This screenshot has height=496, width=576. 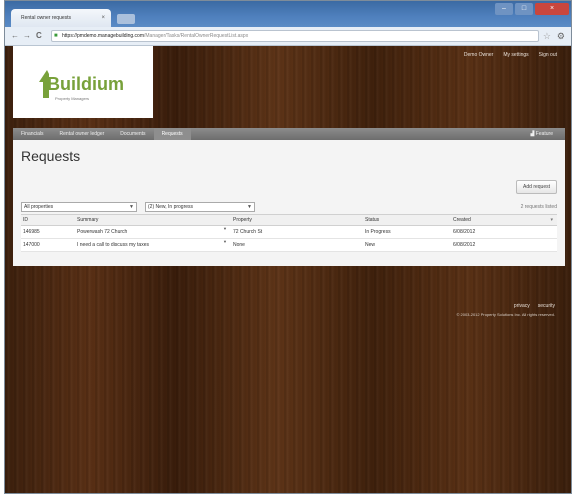 I want to click on cell-property: None, so click(x=239, y=245).